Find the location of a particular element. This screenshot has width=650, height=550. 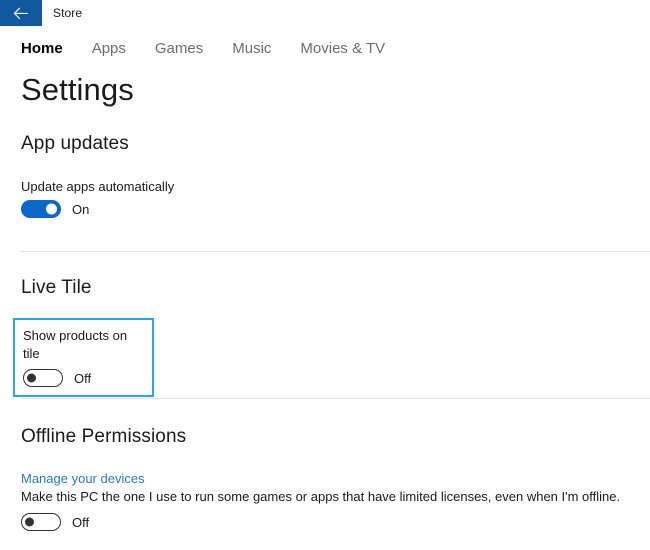

nav-tab-music: Music is located at coordinates (251, 48).